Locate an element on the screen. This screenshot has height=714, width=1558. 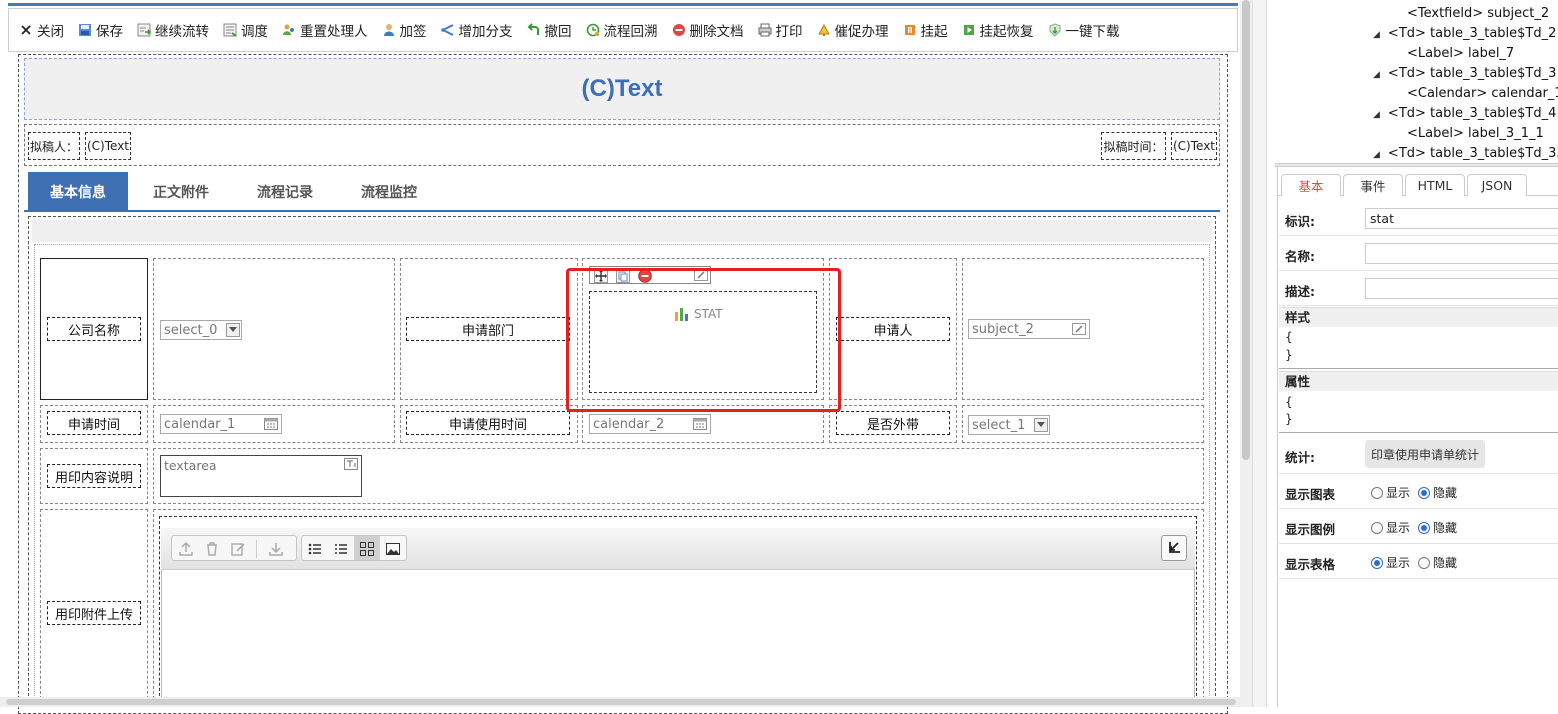
tree-node: ◢ <Td> table_3_table$Td_3 is located at coordinates (1464, 73).